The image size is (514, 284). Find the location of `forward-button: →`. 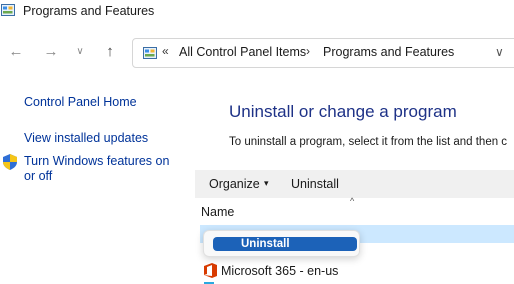

forward-button: → is located at coordinates (51, 52).